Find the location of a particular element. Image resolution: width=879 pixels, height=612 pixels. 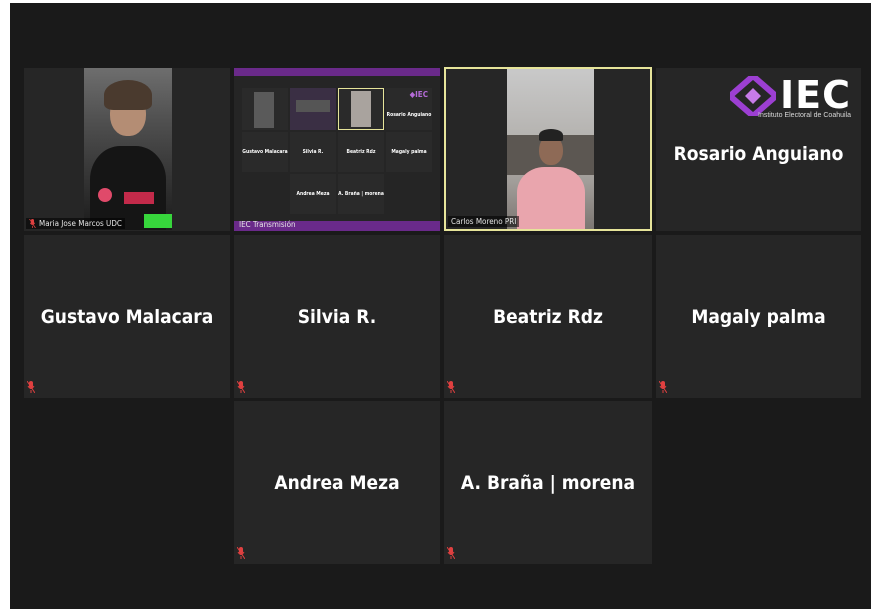

participant-tile-silvia: Silvia R. is located at coordinates (337, 316).